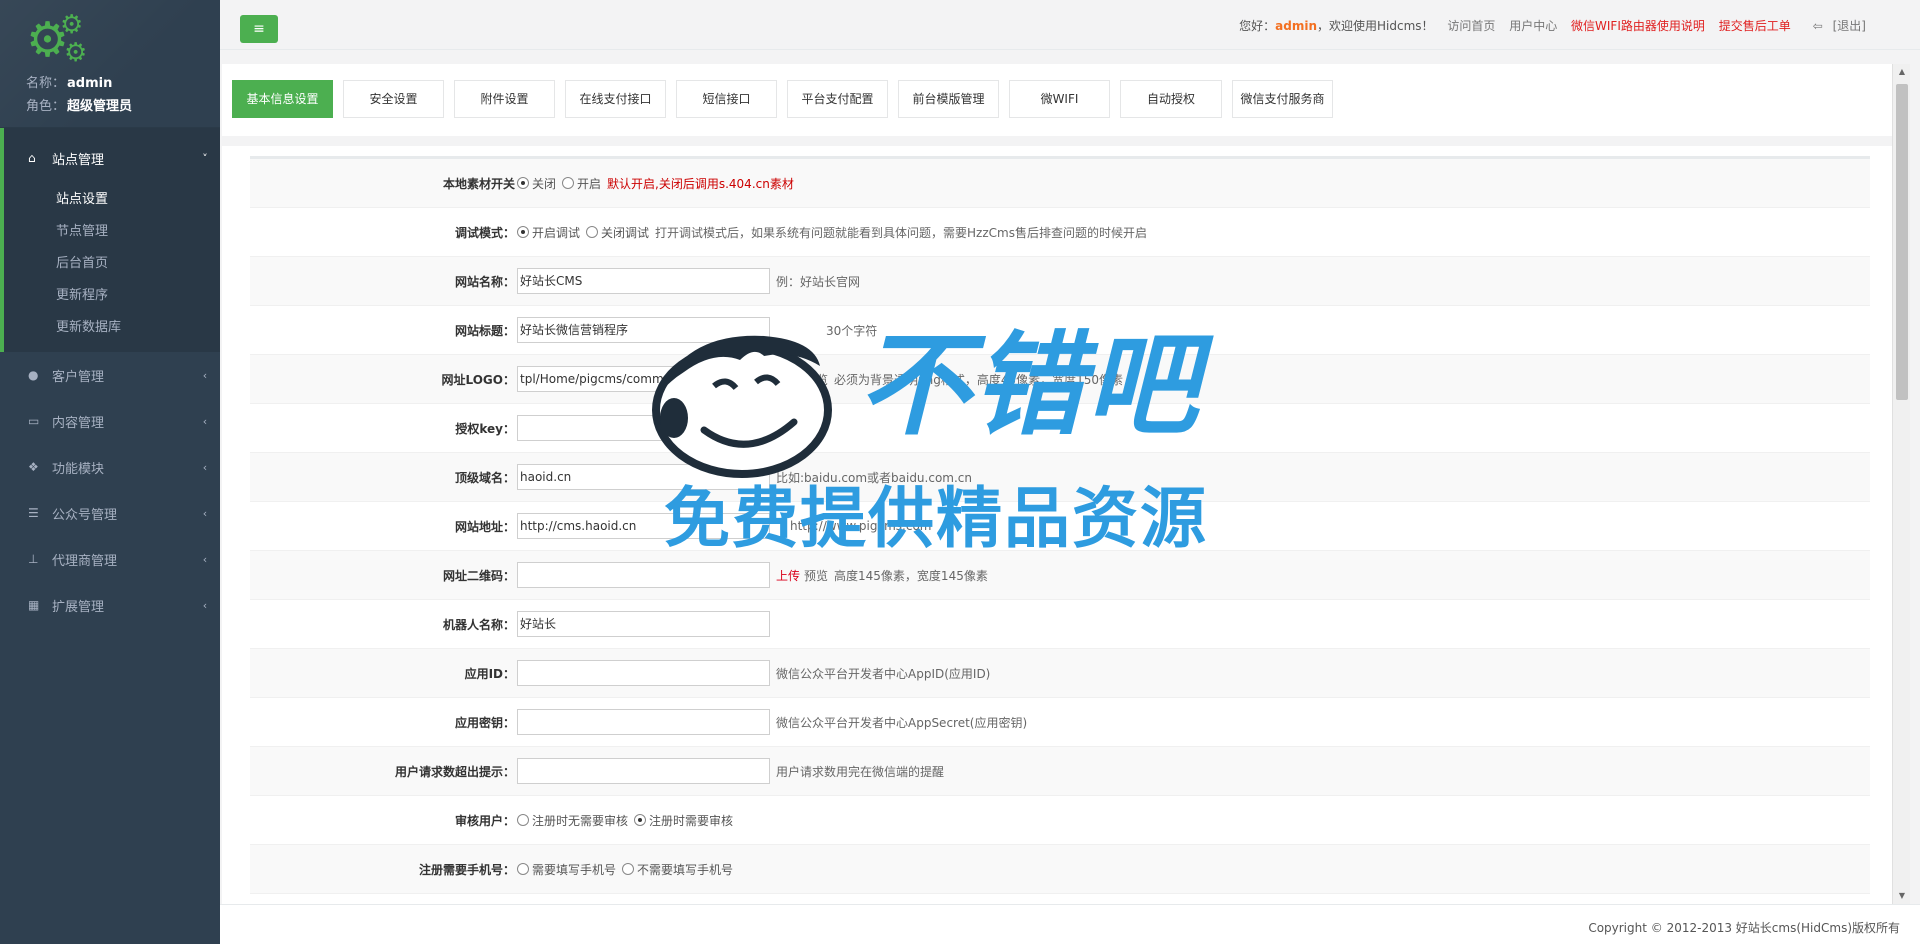 The height and width of the screenshot is (944, 1920). I want to click on radio-label: 需要填写手机号, so click(574, 869).